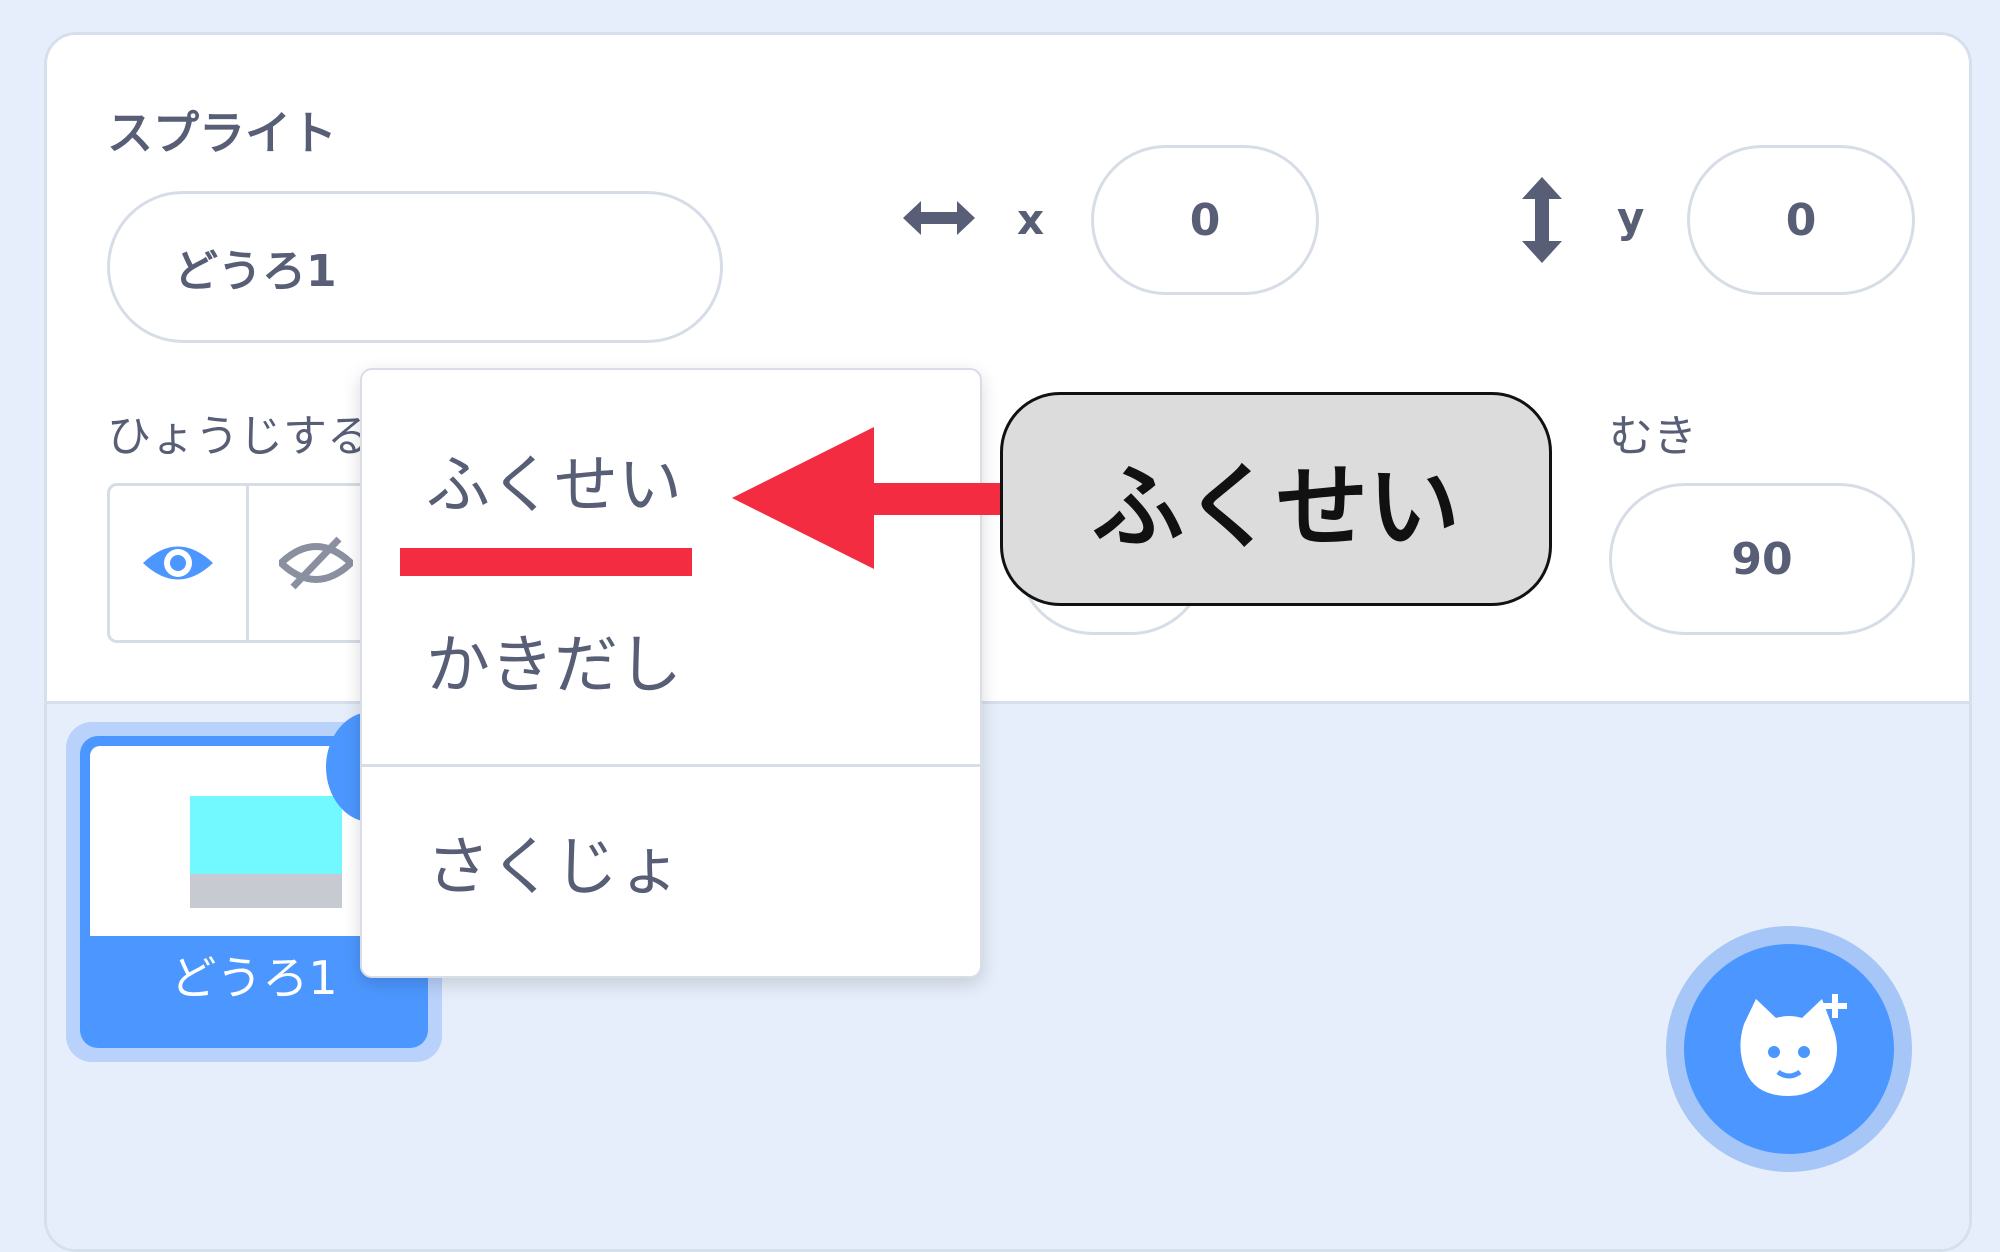 The image size is (2000, 1252). Describe the element at coordinates (1653, 436) in the screenshot. I see `direction-label: むき` at that location.